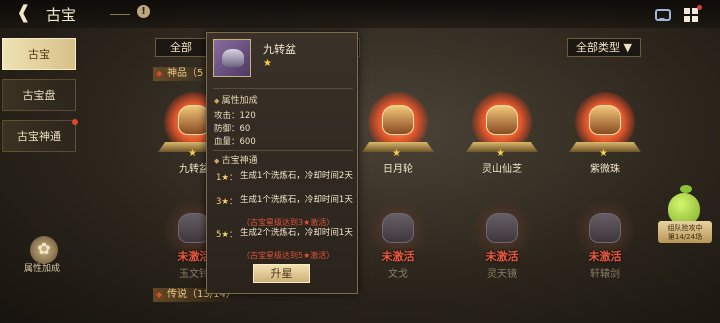 This screenshot has width=720, height=323. What do you see at coordinates (685, 215) in the screenshot?
I see `team-event-badge: 组队抢攻中 第14/24场` at bounding box center [685, 215].